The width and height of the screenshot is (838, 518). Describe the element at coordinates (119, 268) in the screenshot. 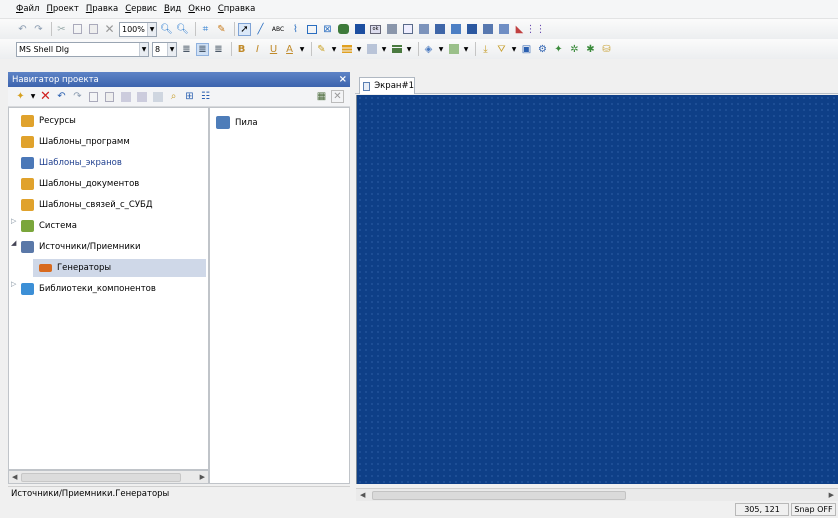

I see `tree-node-generators: Генераторы` at that location.